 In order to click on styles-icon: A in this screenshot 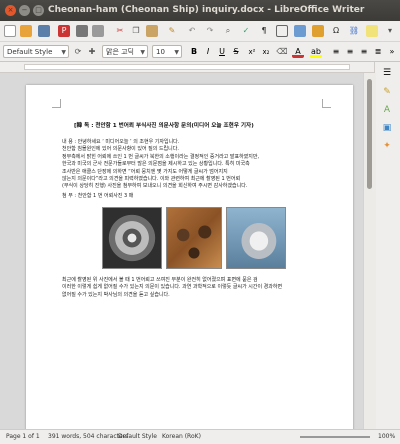, I will do `click(387, 110)`.